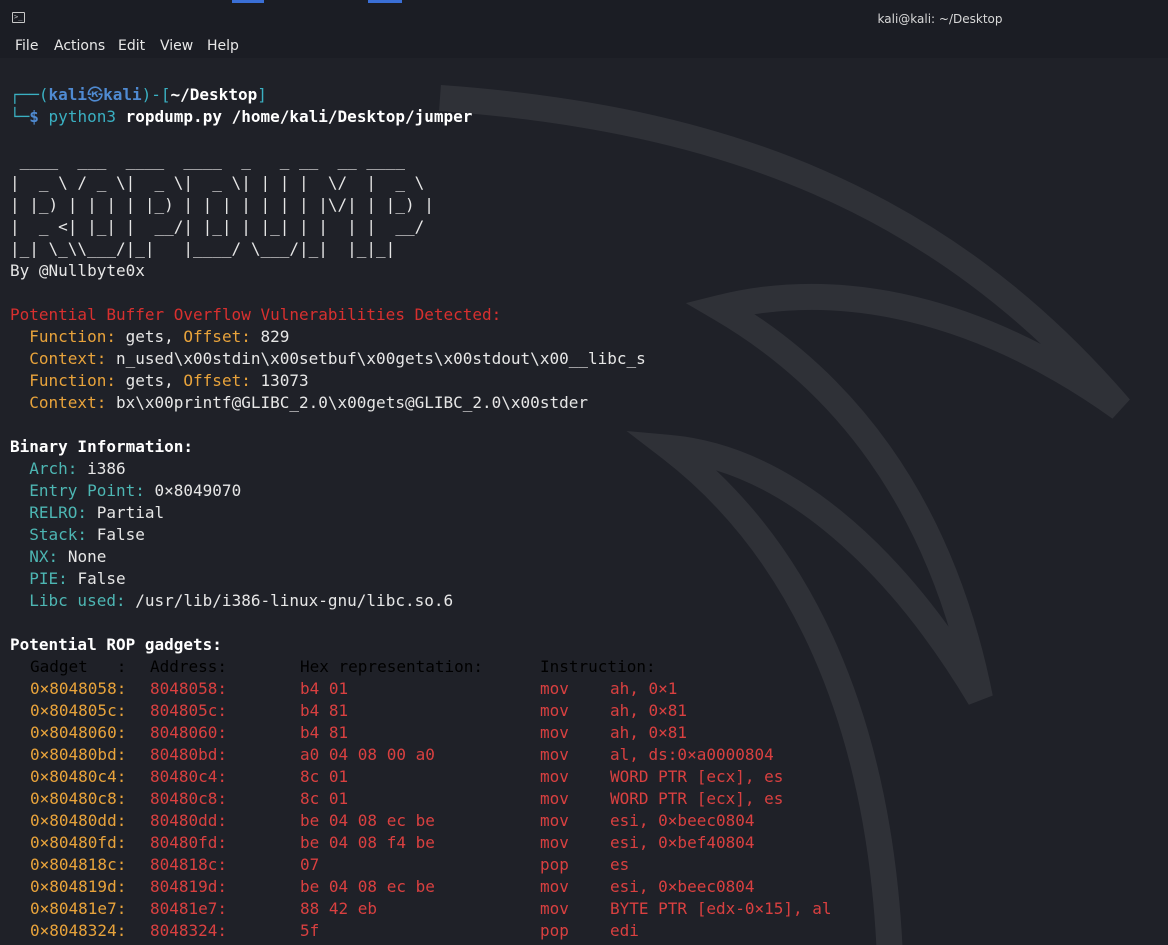  Describe the element at coordinates (48, 578) in the screenshot. I see `field-label: PIE:` at that location.